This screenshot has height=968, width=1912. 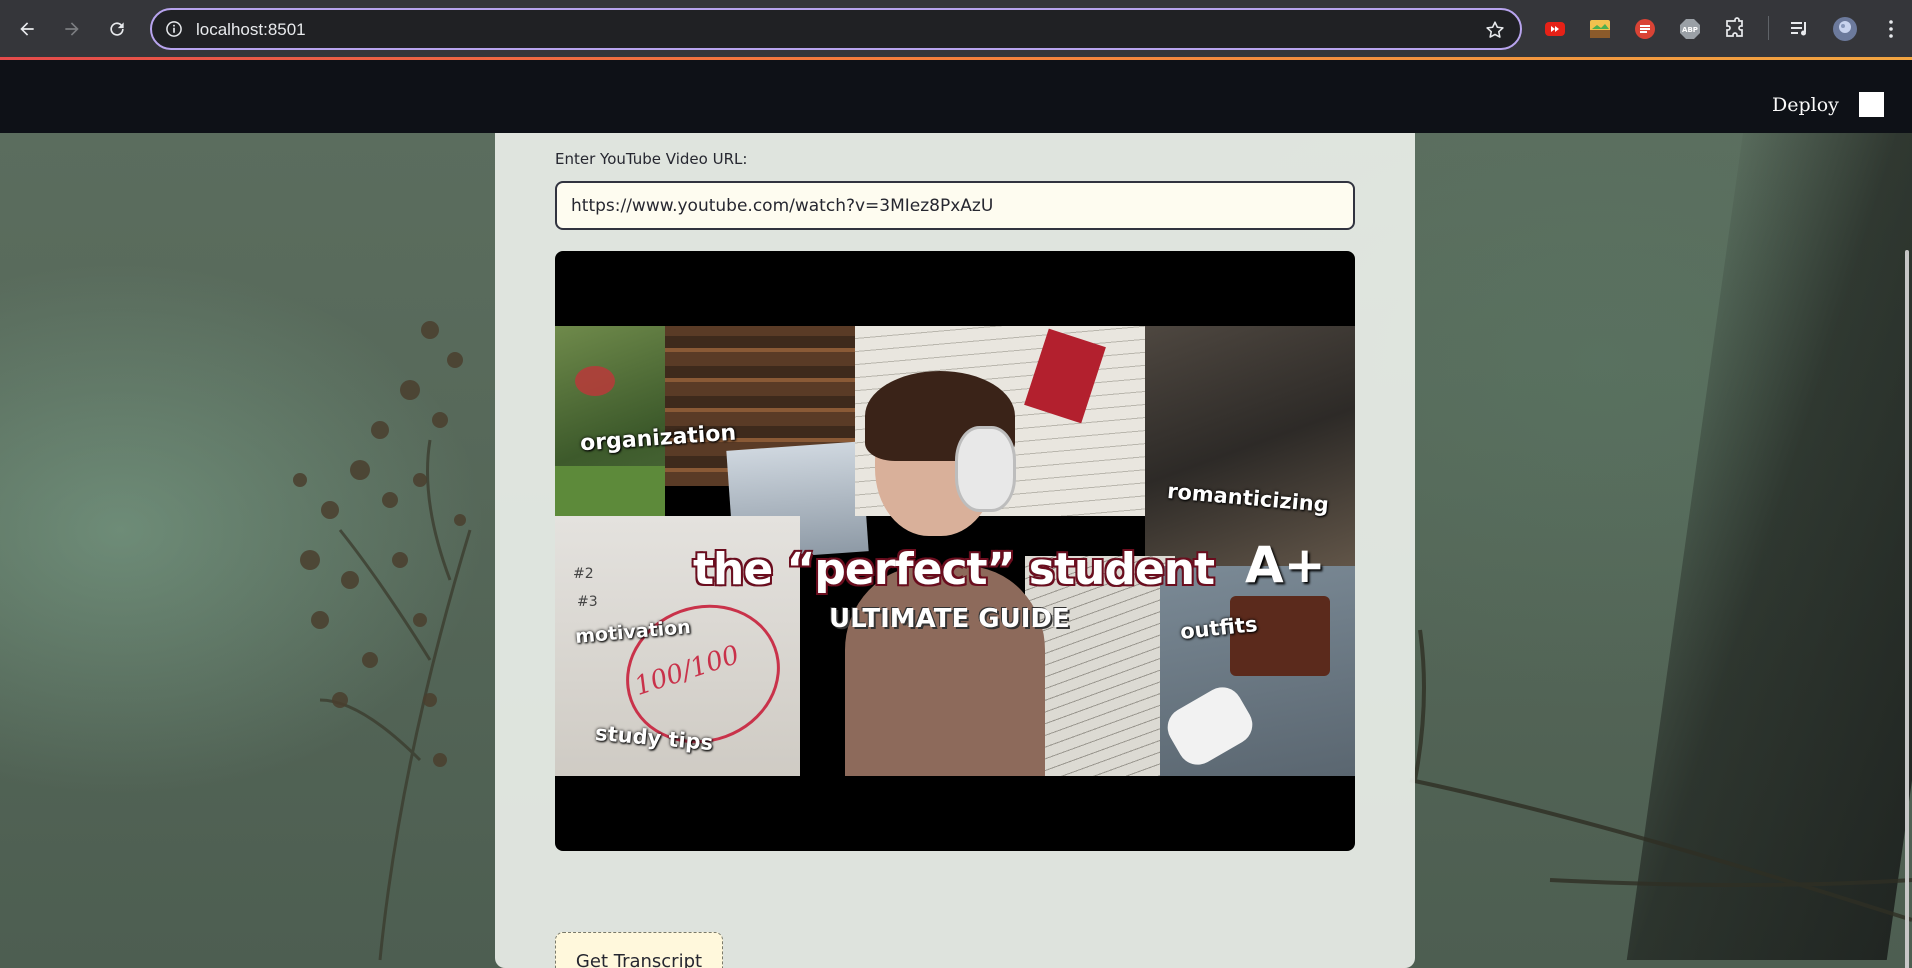 What do you see at coordinates (1768, 28) in the screenshot?
I see `toolbar-separator` at bounding box center [1768, 28].